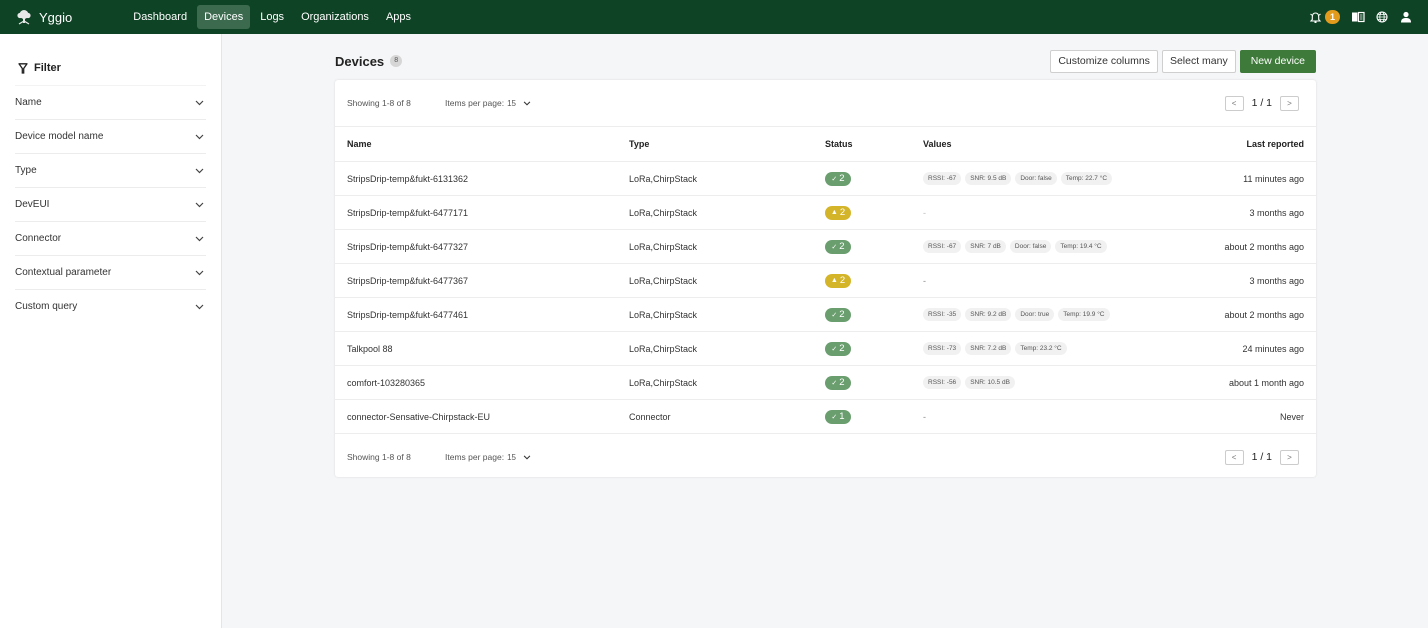 Image resolution: width=1428 pixels, height=628 pixels. What do you see at coordinates (1358, 17) in the screenshot?
I see `book-icon` at bounding box center [1358, 17].